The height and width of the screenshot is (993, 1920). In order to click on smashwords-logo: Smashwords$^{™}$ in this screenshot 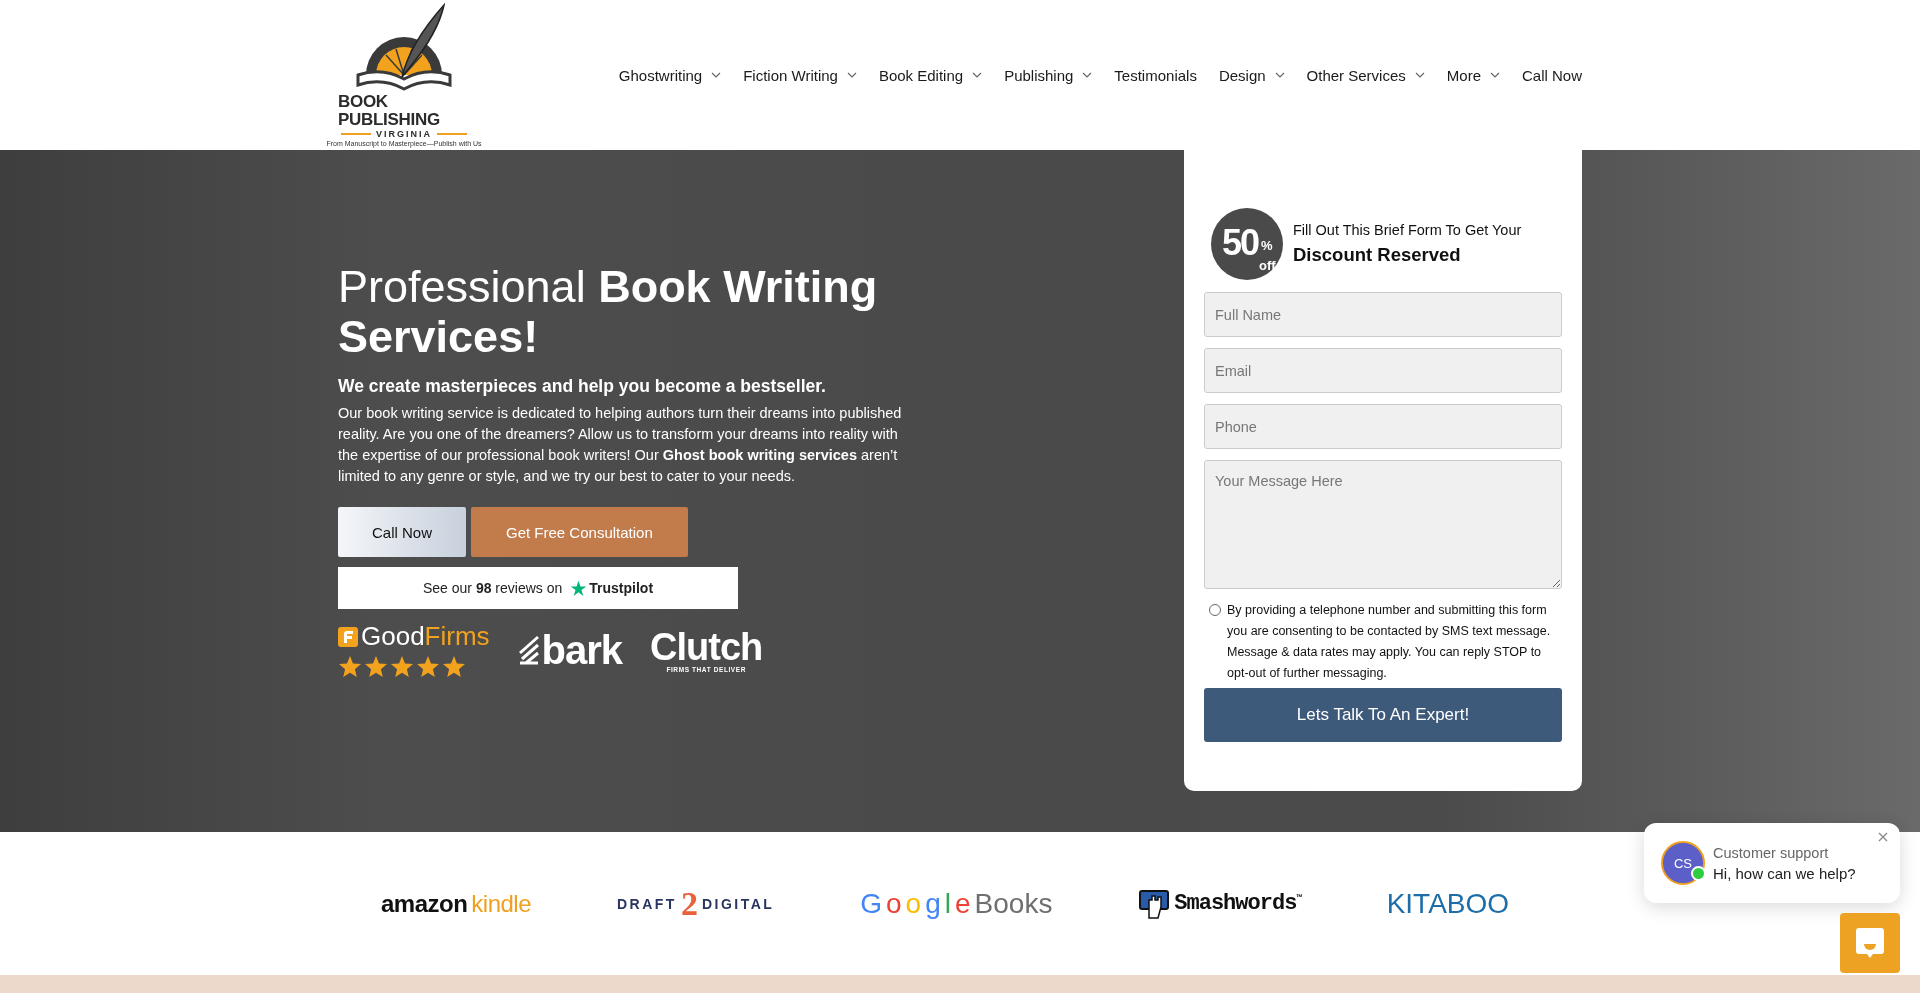, I will do `click(1237, 903)`.